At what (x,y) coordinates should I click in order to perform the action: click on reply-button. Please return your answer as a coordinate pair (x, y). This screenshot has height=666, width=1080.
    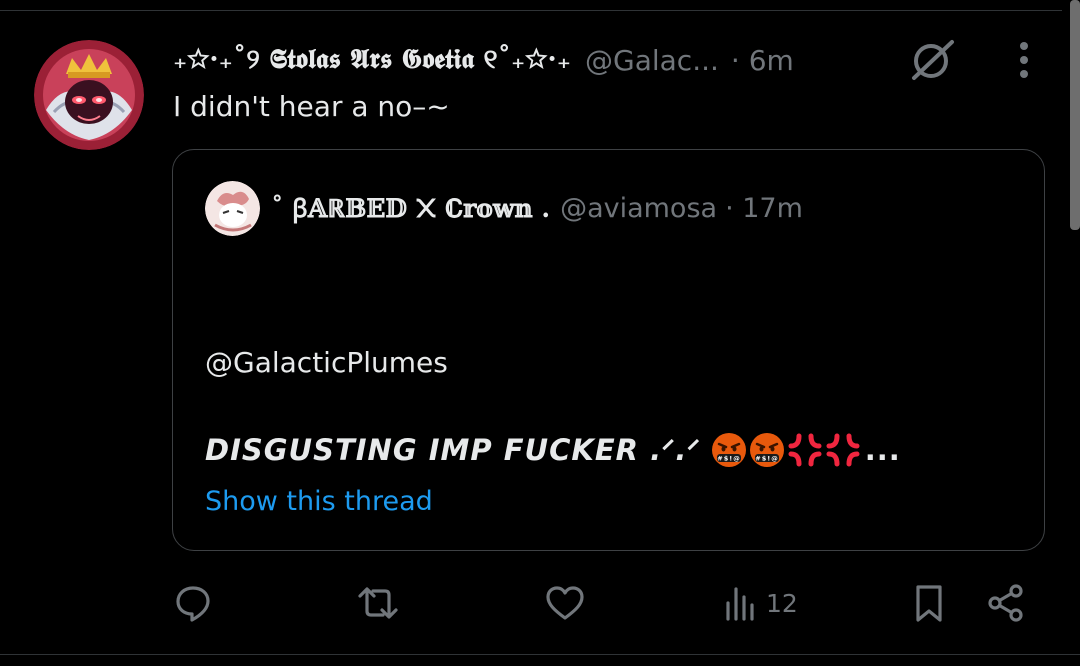
    Looking at the image, I should click on (193, 603).